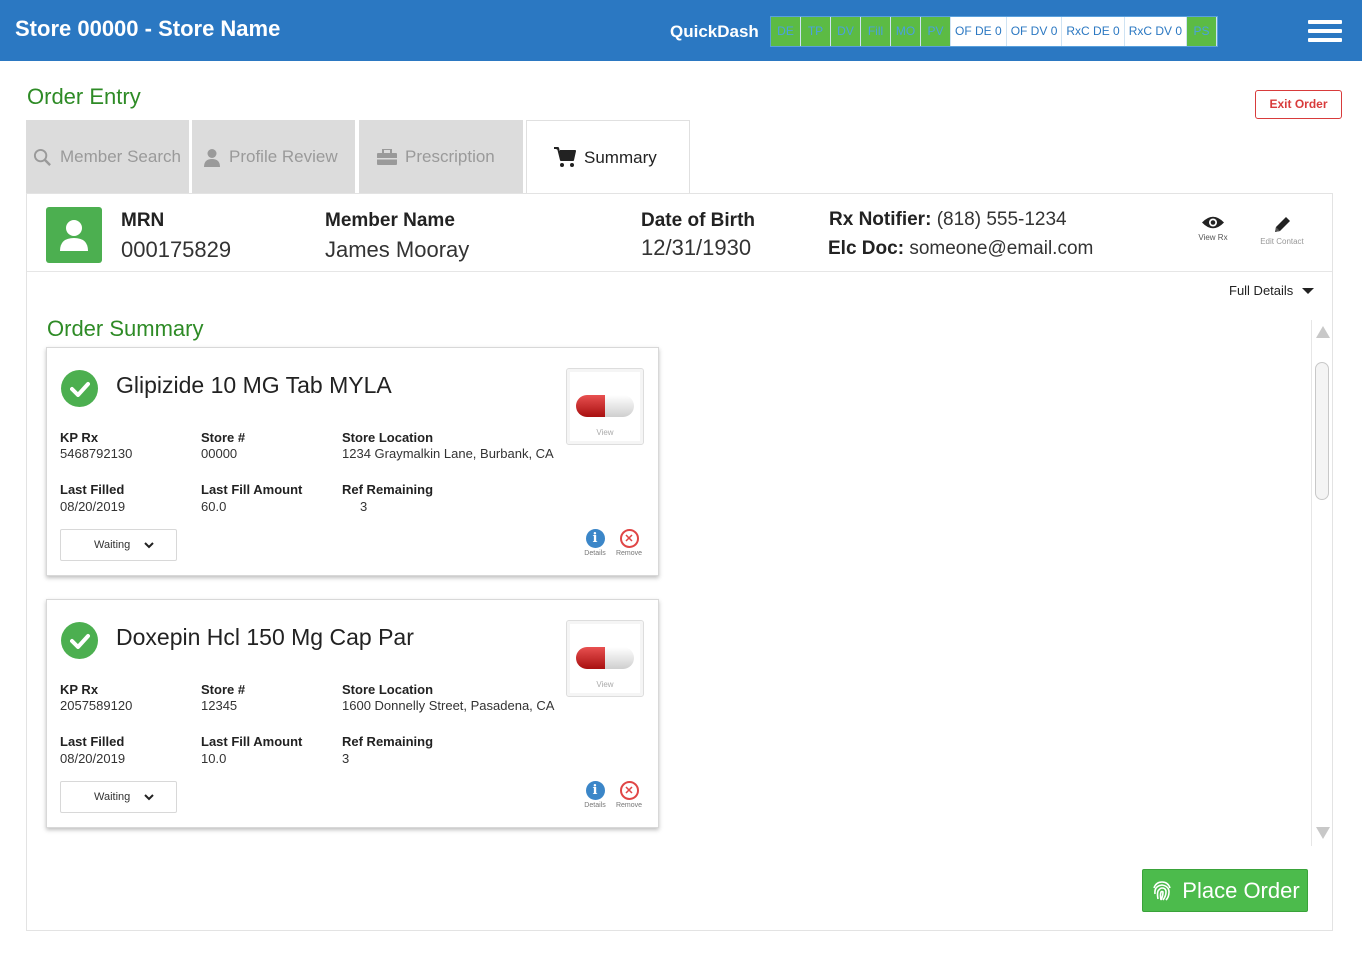  Describe the element at coordinates (1241, 890) in the screenshot. I see `place-order-label: Place Order` at that location.